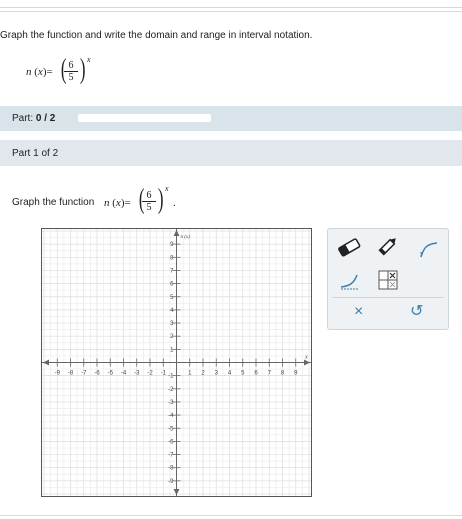  What do you see at coordinates (124, 374) in the screenshot?
I see `x-tick-label: -4` at bounding box center [124, 374].